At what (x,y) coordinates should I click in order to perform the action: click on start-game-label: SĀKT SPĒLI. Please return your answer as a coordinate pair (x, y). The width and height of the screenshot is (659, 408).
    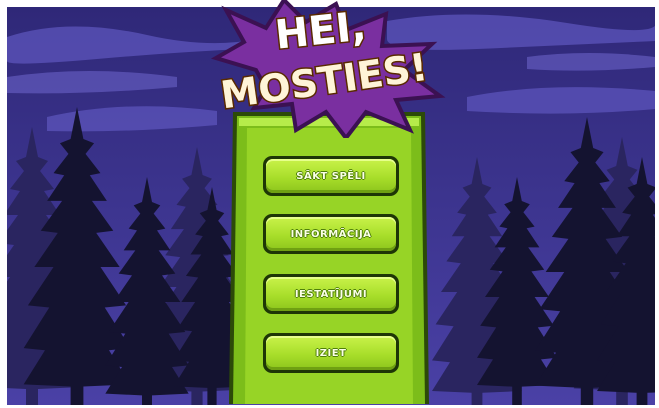
    Looking at the image, I should click on (331, 176).